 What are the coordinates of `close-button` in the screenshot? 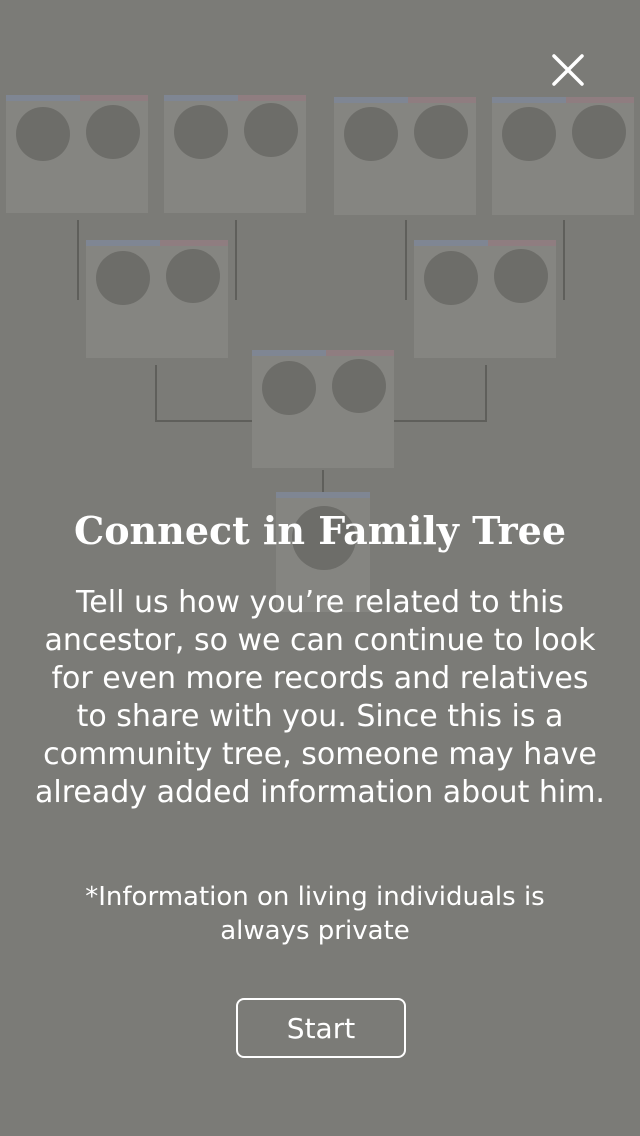 It's located at (568, 70).